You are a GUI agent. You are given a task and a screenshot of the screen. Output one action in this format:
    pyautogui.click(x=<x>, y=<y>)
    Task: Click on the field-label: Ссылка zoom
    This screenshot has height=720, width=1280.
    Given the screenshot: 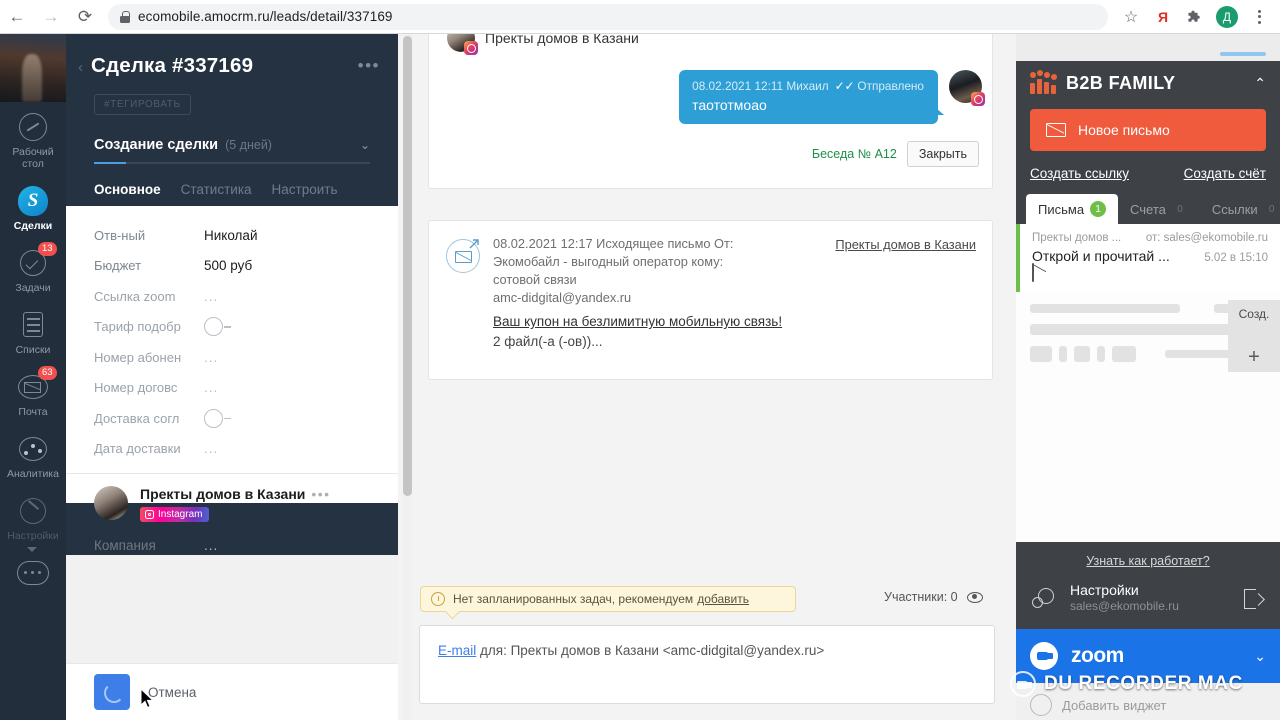 What is the action you would take?
    pyautogui.click(x=135, y=296)
    